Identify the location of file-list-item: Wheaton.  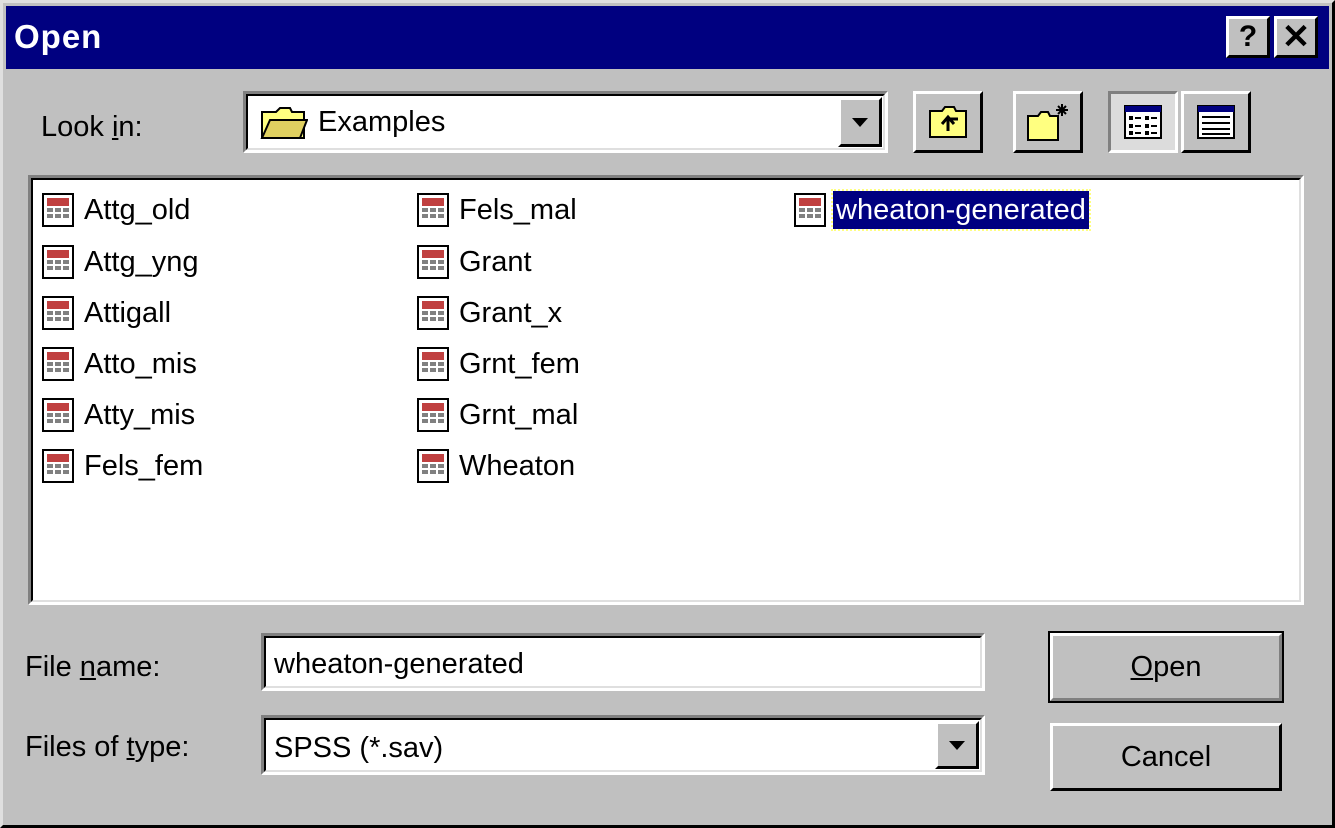
(497, 466).